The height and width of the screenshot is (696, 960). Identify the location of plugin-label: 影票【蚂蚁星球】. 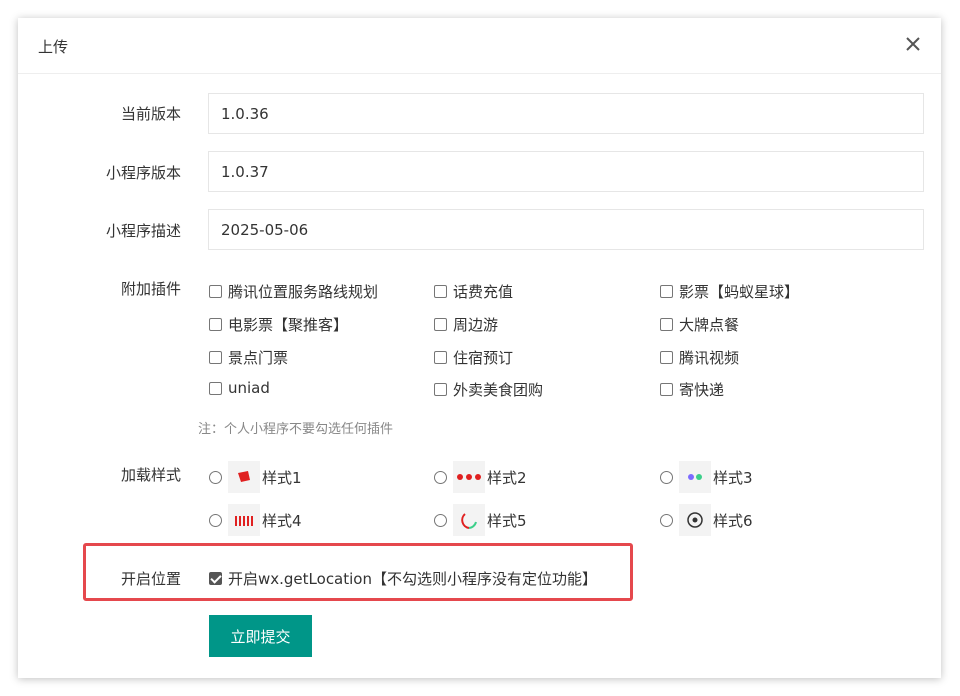
(739, 292).